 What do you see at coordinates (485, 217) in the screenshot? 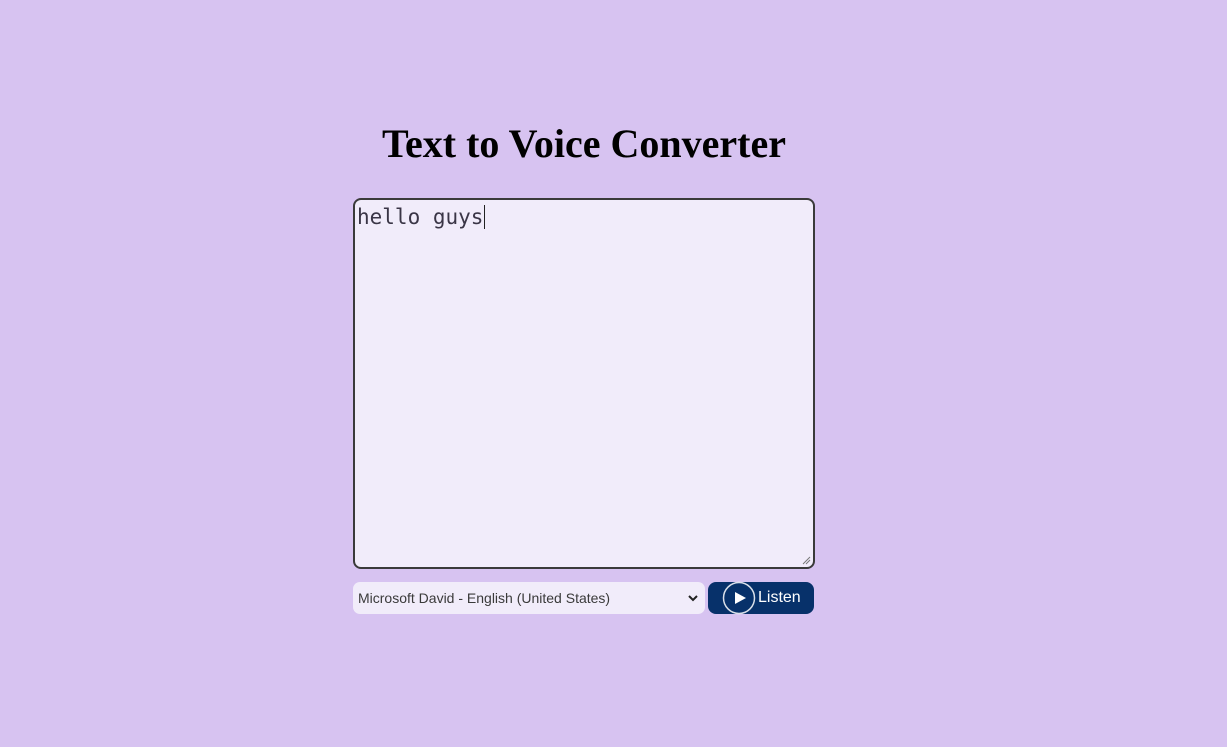
I see `text-caret` at bounding box center [485, 217].